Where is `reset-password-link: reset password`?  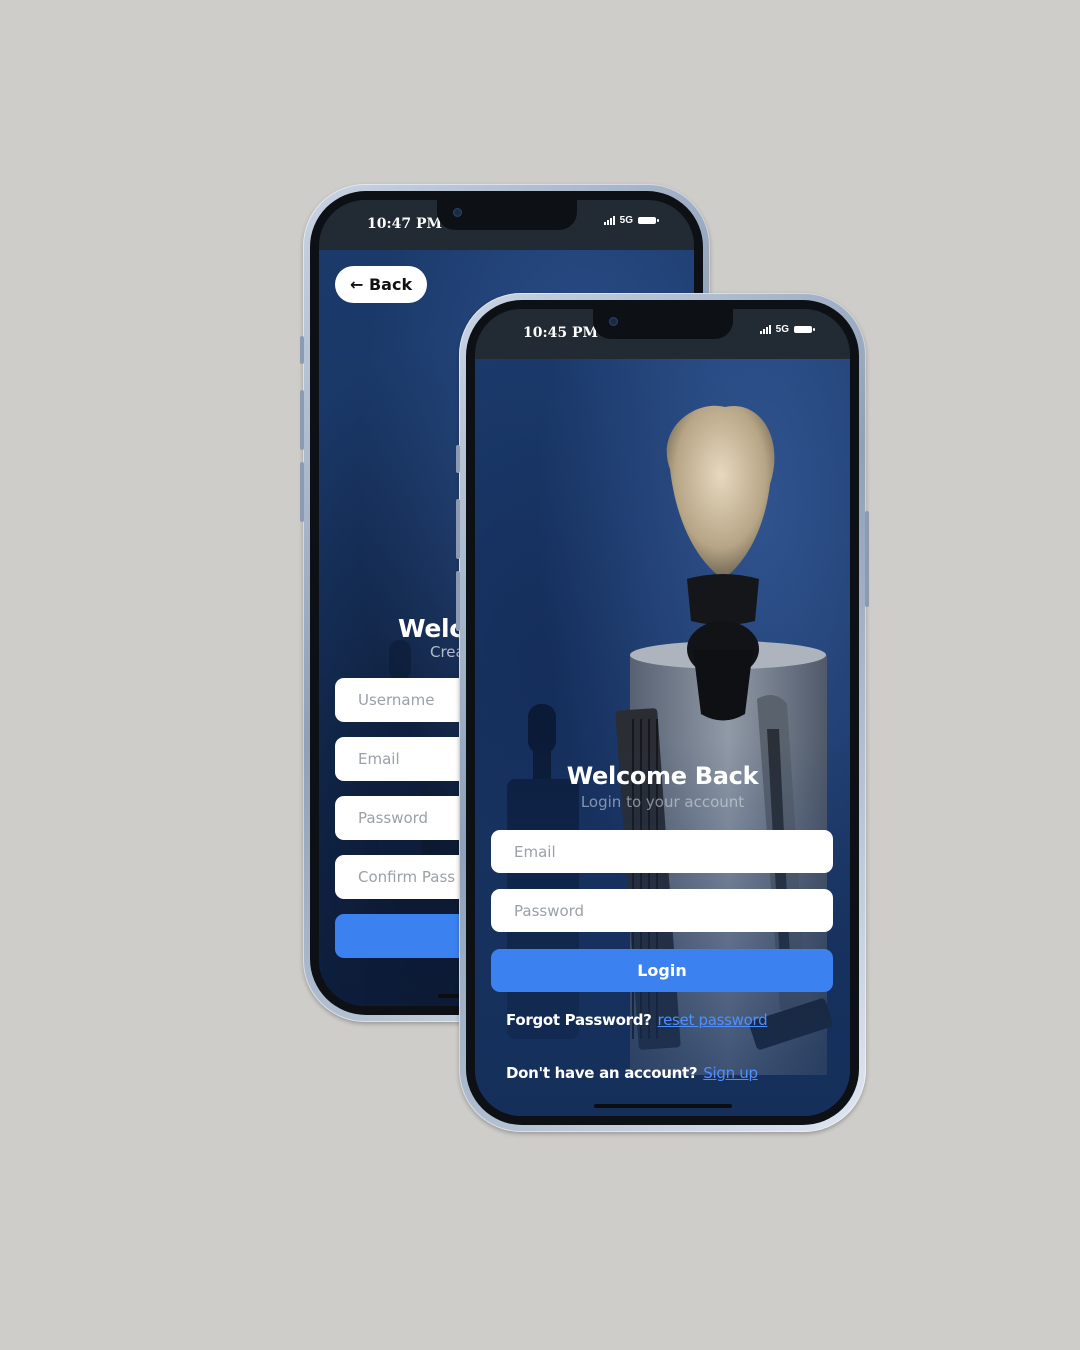
reset-password-link: reset password is located at coordinates (713, 1020).